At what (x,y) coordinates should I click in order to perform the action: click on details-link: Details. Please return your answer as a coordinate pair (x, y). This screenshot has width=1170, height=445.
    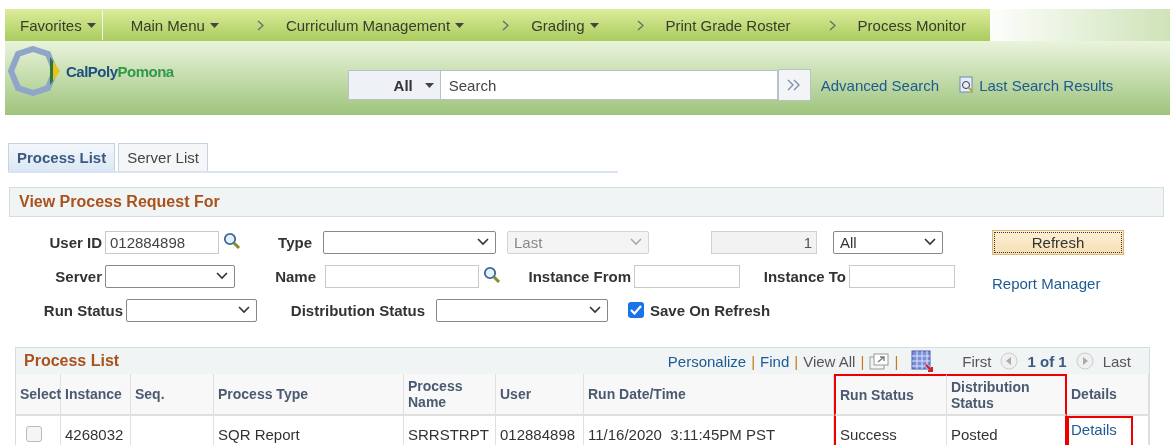
    Looking at the image, I should click on (1100, 430).